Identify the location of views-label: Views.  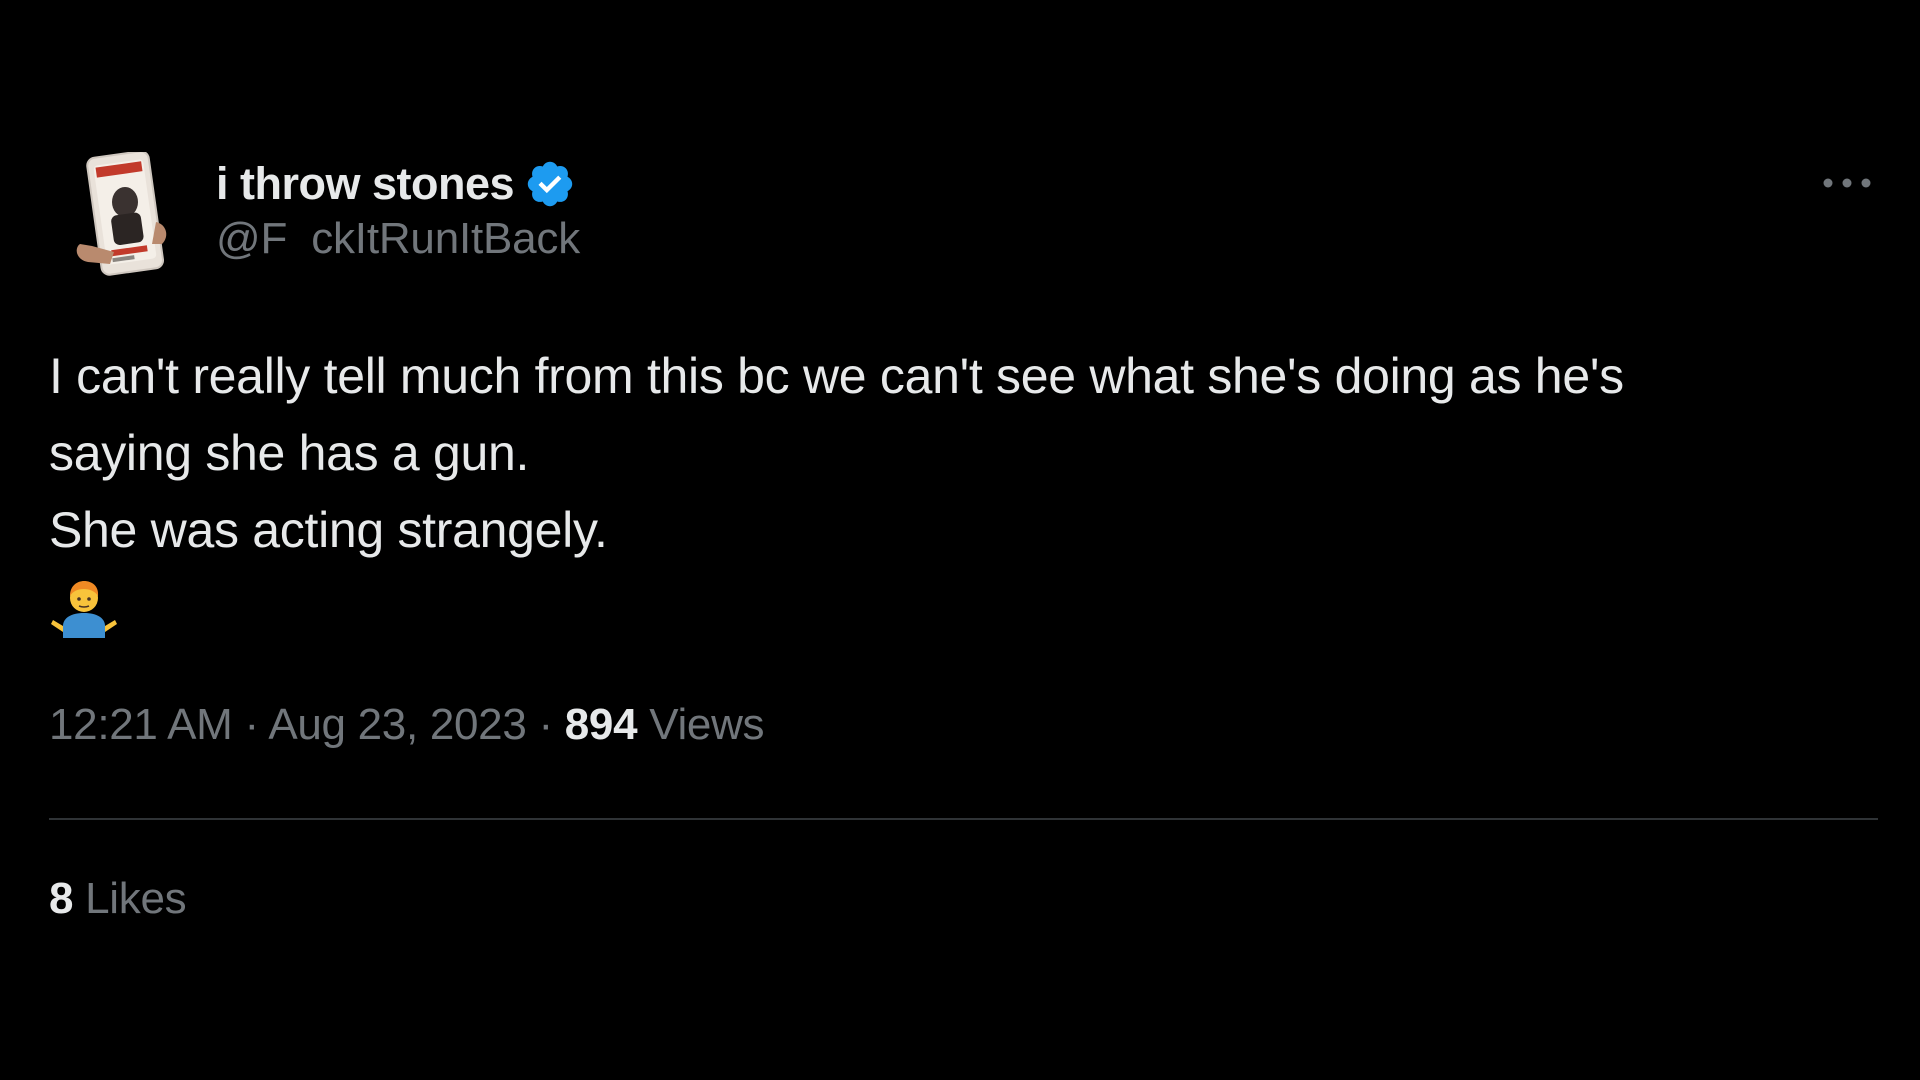
(707, 724).